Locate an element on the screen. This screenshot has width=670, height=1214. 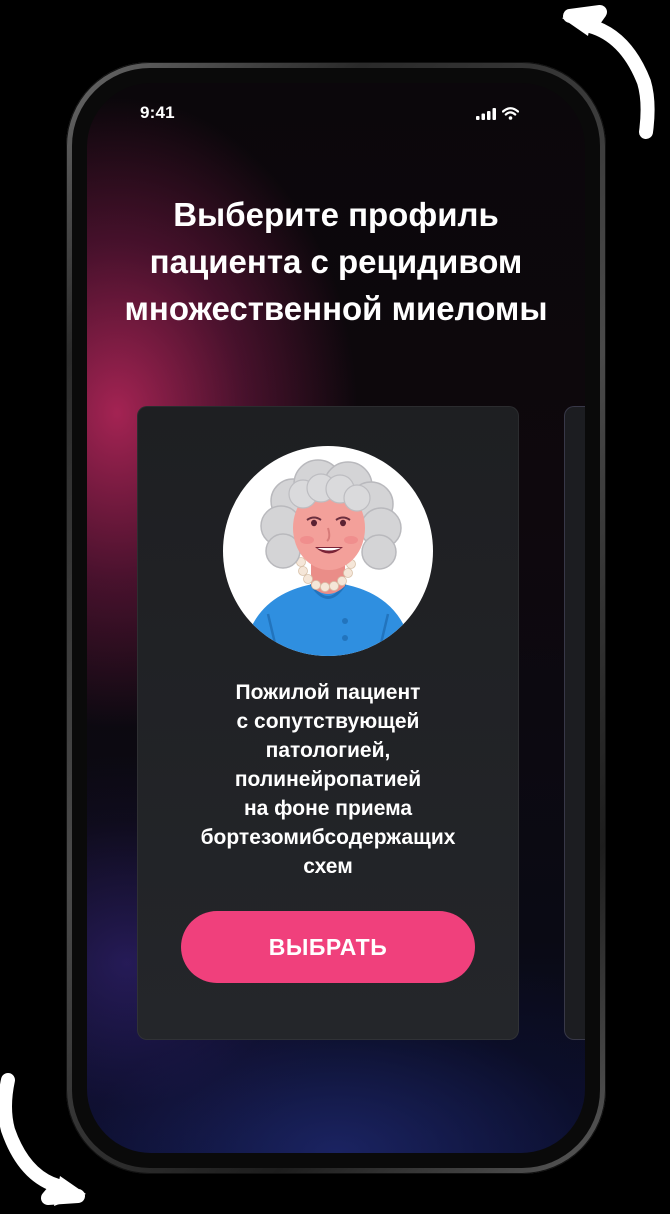
description-line: Пожилой пациент is located at coordinates (328, 692).